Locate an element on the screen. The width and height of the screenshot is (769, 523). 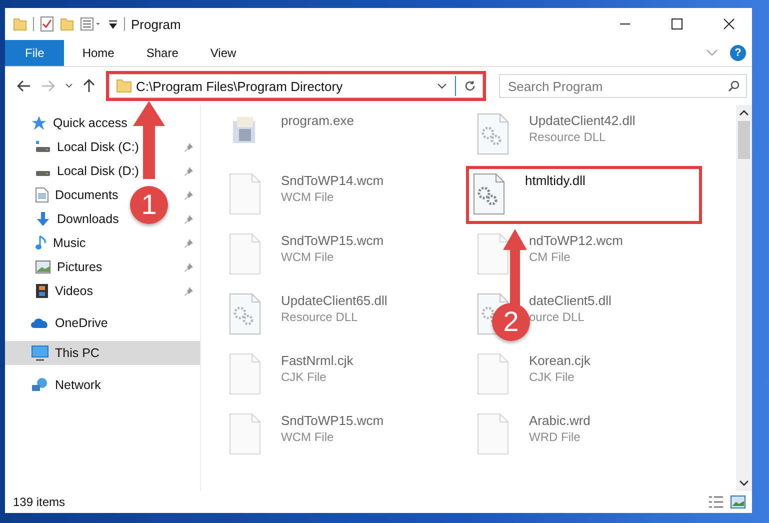
large-icons-view-icon is located at coordinates (738, 502).